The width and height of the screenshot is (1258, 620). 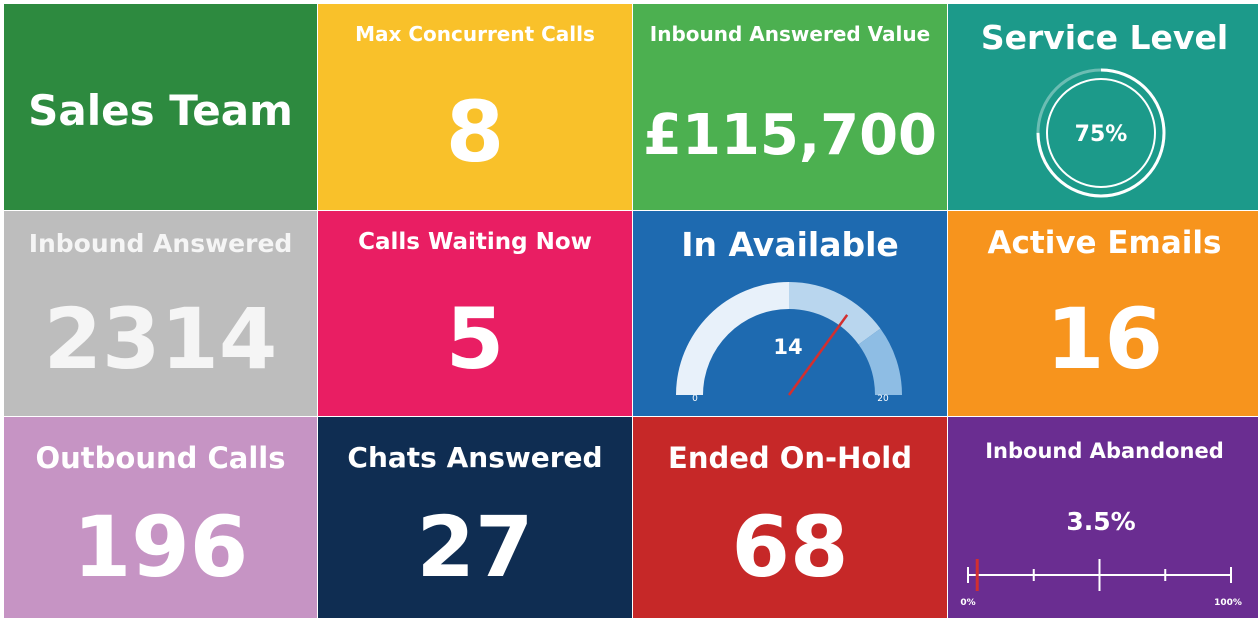 What do you see at coordinates (790, 458) in the screenshot?
I see `tile-title: Ended On-Hold` at bounding box center [790, 458].